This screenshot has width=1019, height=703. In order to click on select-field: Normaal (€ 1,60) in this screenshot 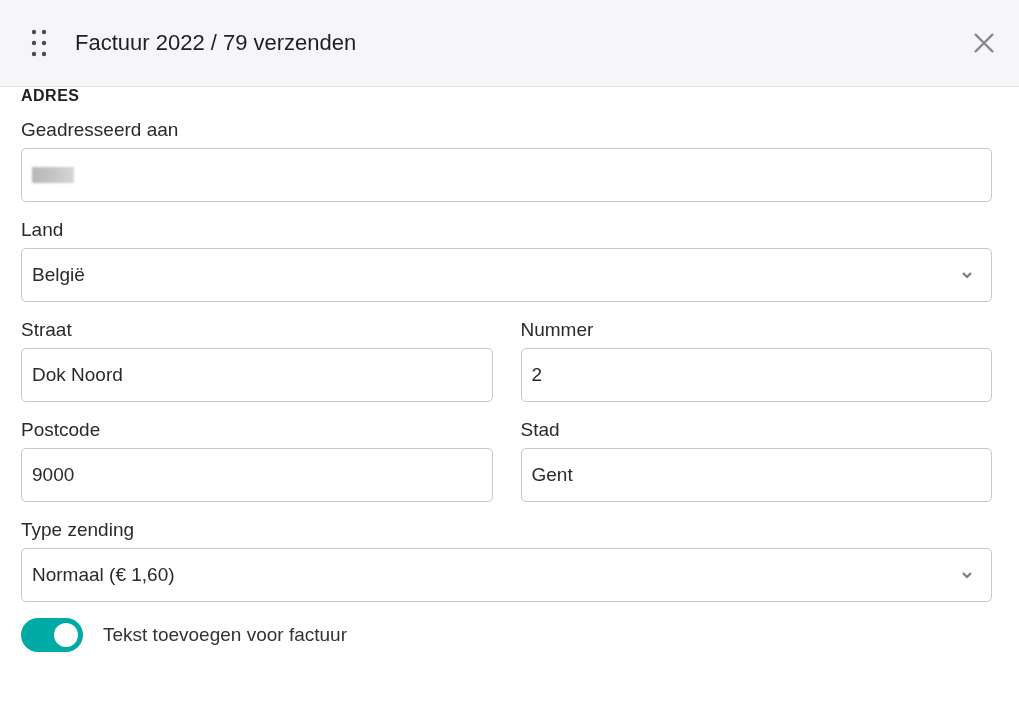, I will do `click(506, 575)`.